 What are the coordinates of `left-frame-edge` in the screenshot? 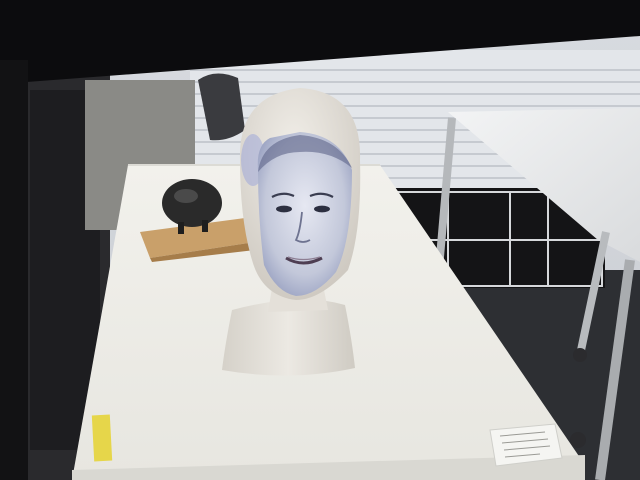 It's located at (14, 270).